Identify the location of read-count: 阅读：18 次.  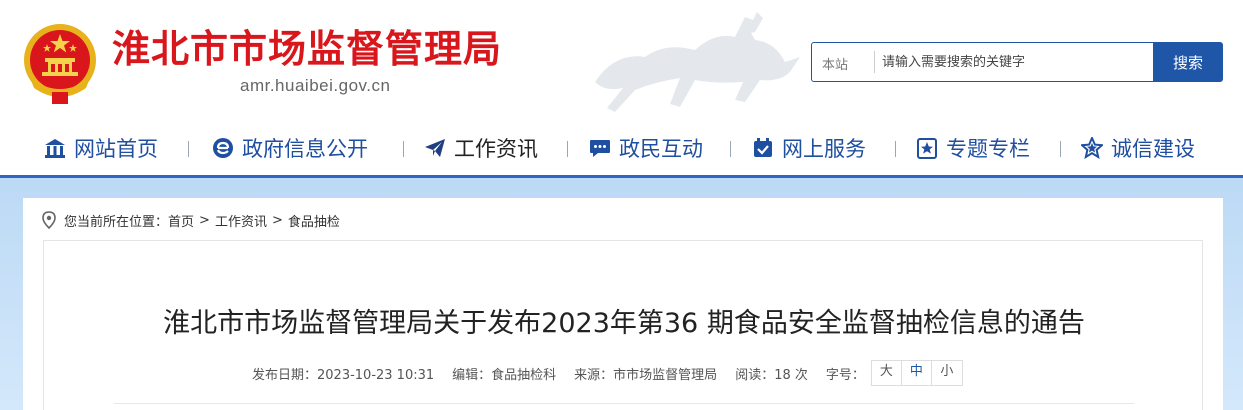
(771, 375).